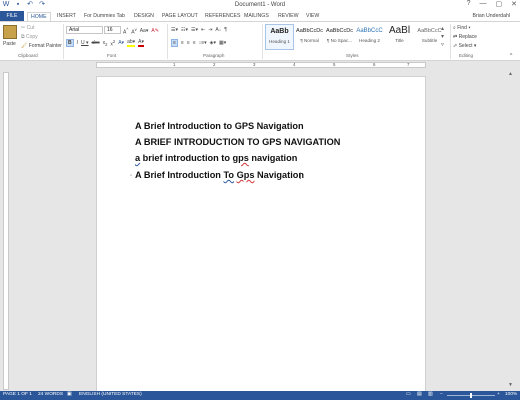  What do you see at coordinates (352, 55) in the screenshot?
I see `styles-group-label: Styles` at bounding box center [352, 55].